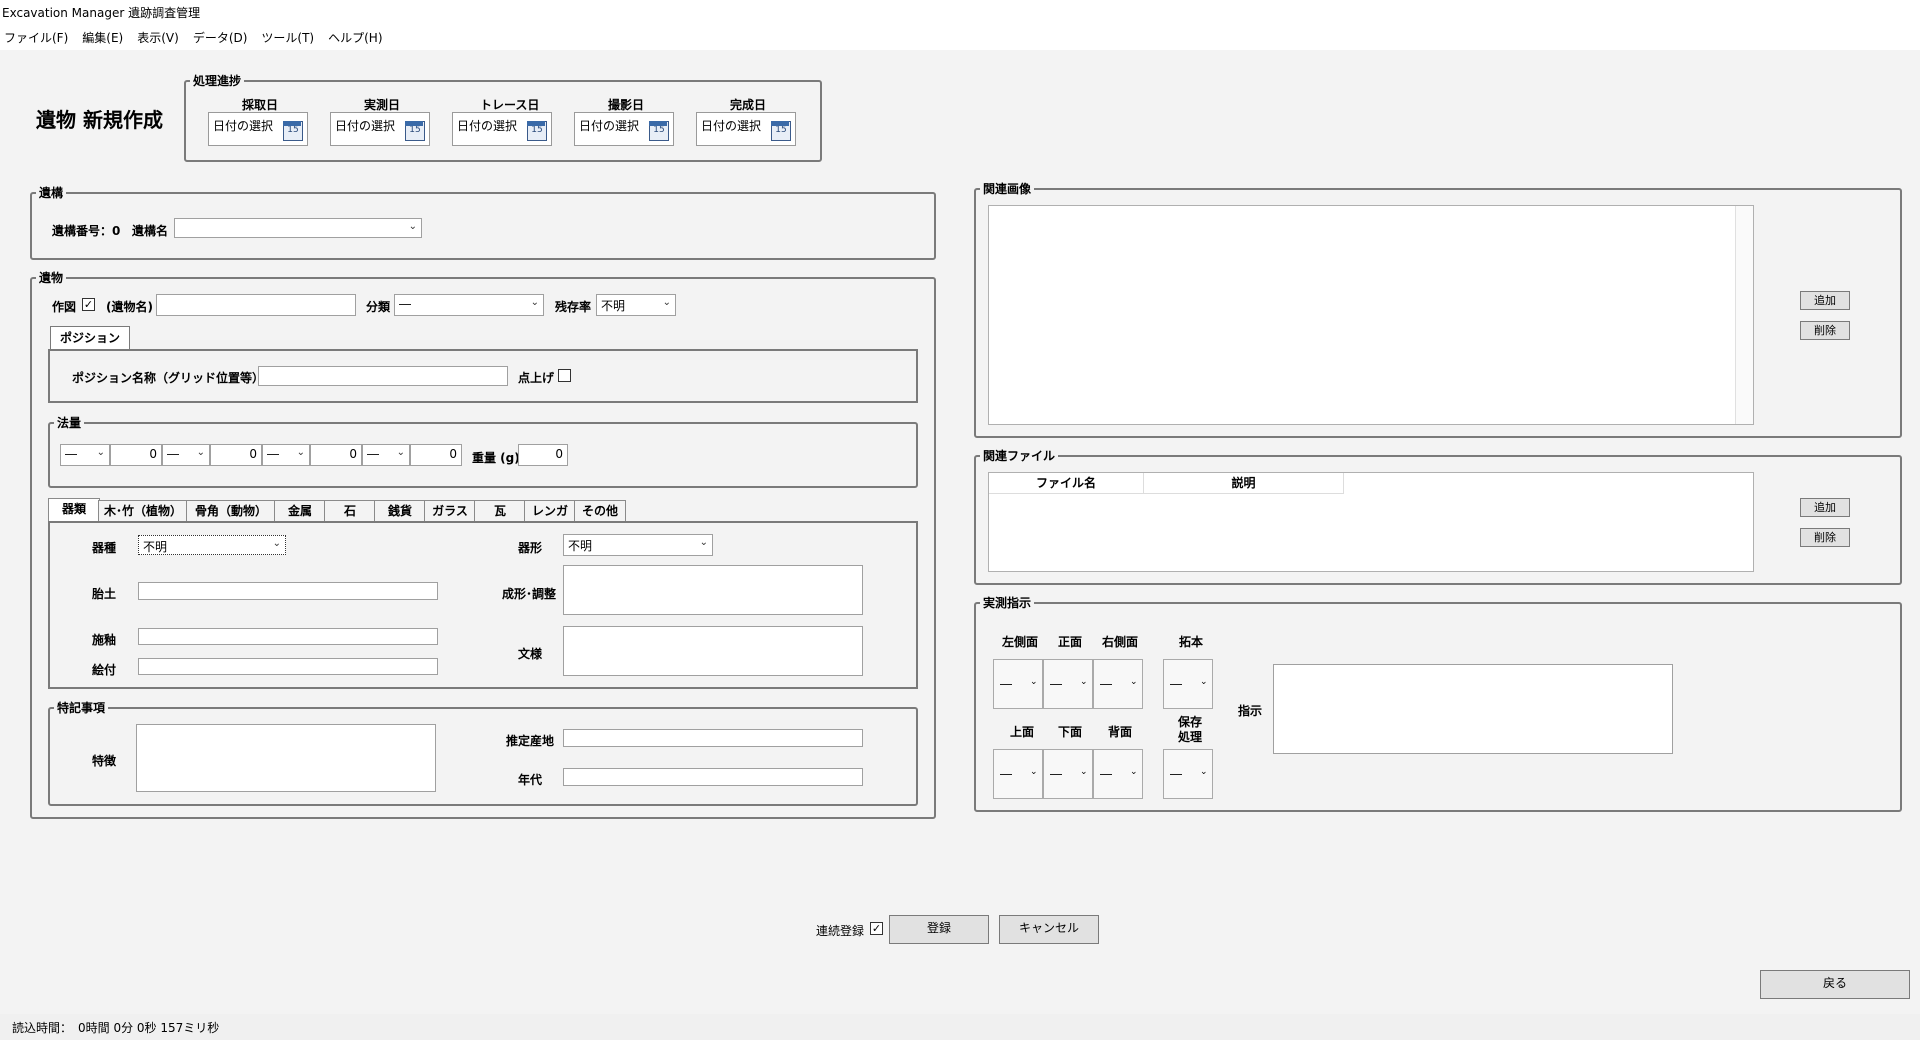 The width and height of the screenshot is (1920, 1040). I want to click on kikei-select: 不明 ⌄, so click(638, 545).